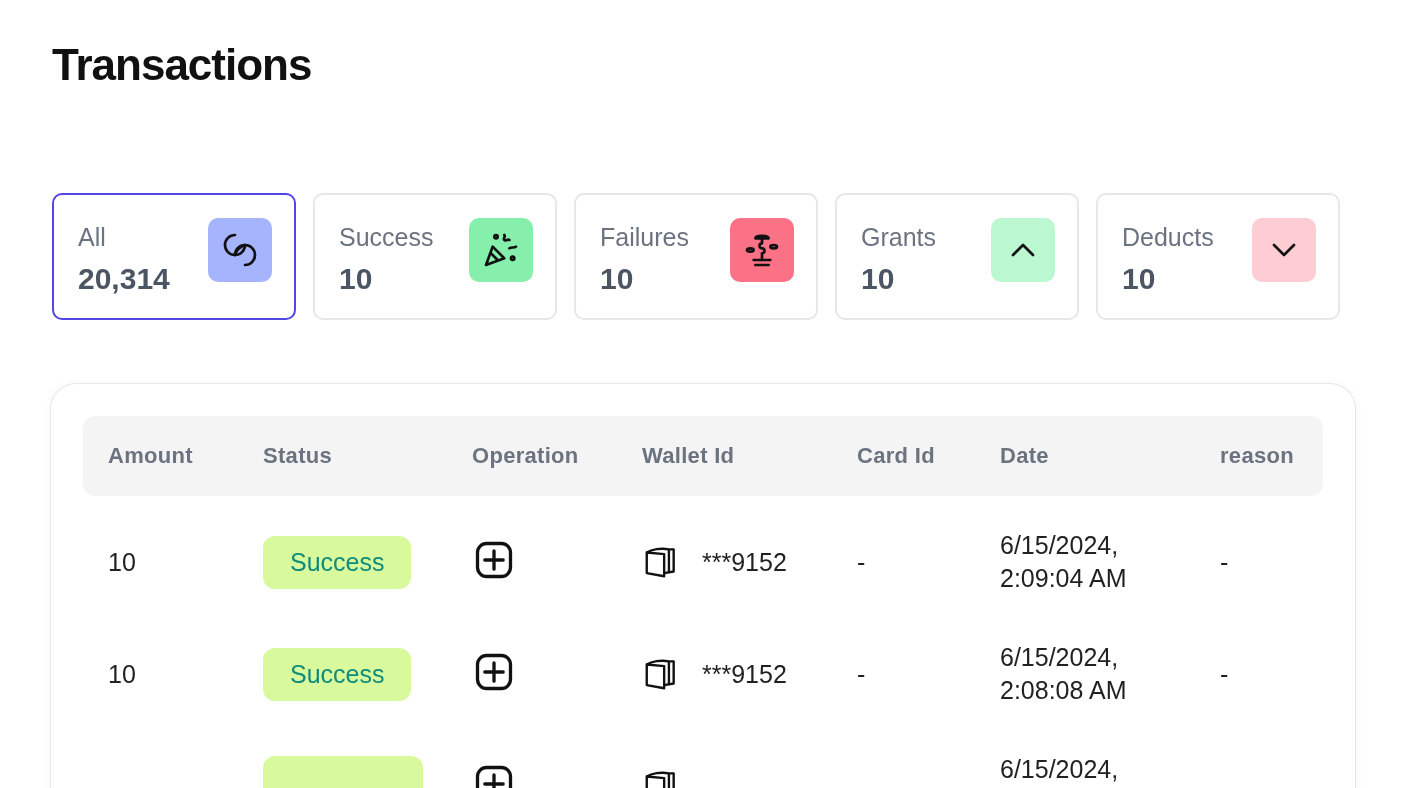  Describe the element at coordinates (435, 256) in the screenshot. I see `summary-card: Success 10` at that location.